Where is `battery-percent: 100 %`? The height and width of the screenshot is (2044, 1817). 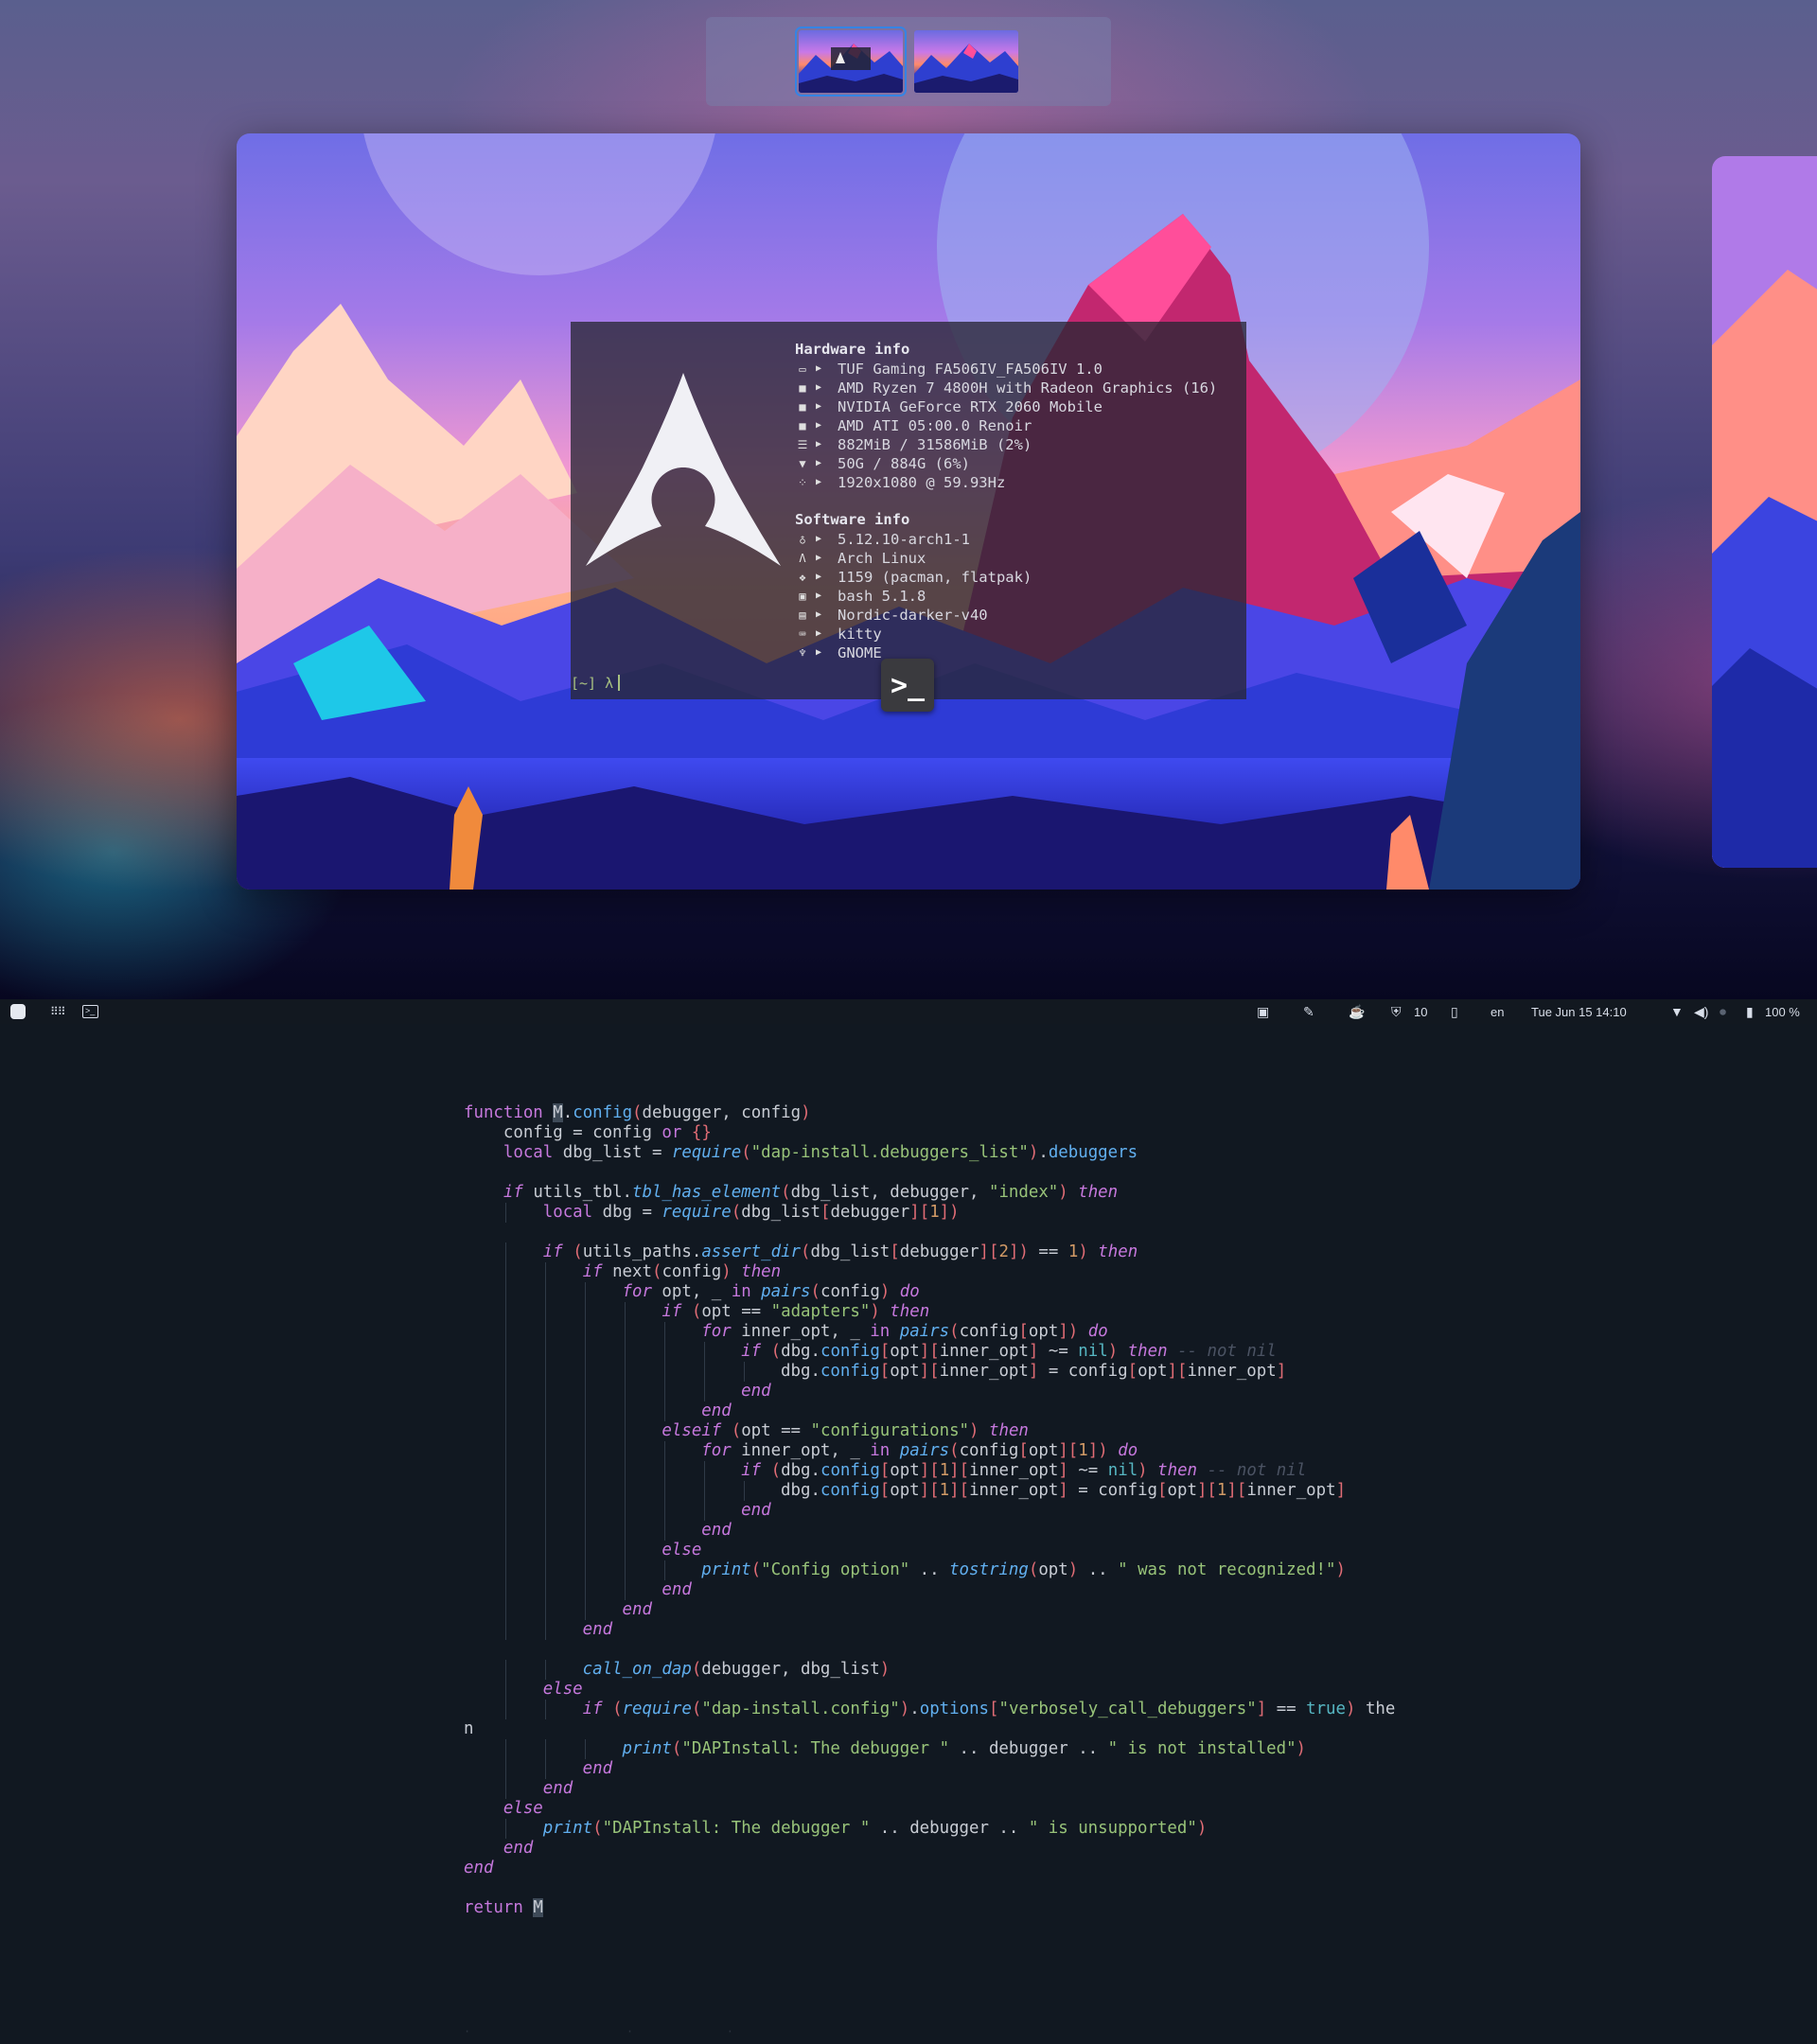
battery-percent: 100 % is located at coordinates (1782, 1011).